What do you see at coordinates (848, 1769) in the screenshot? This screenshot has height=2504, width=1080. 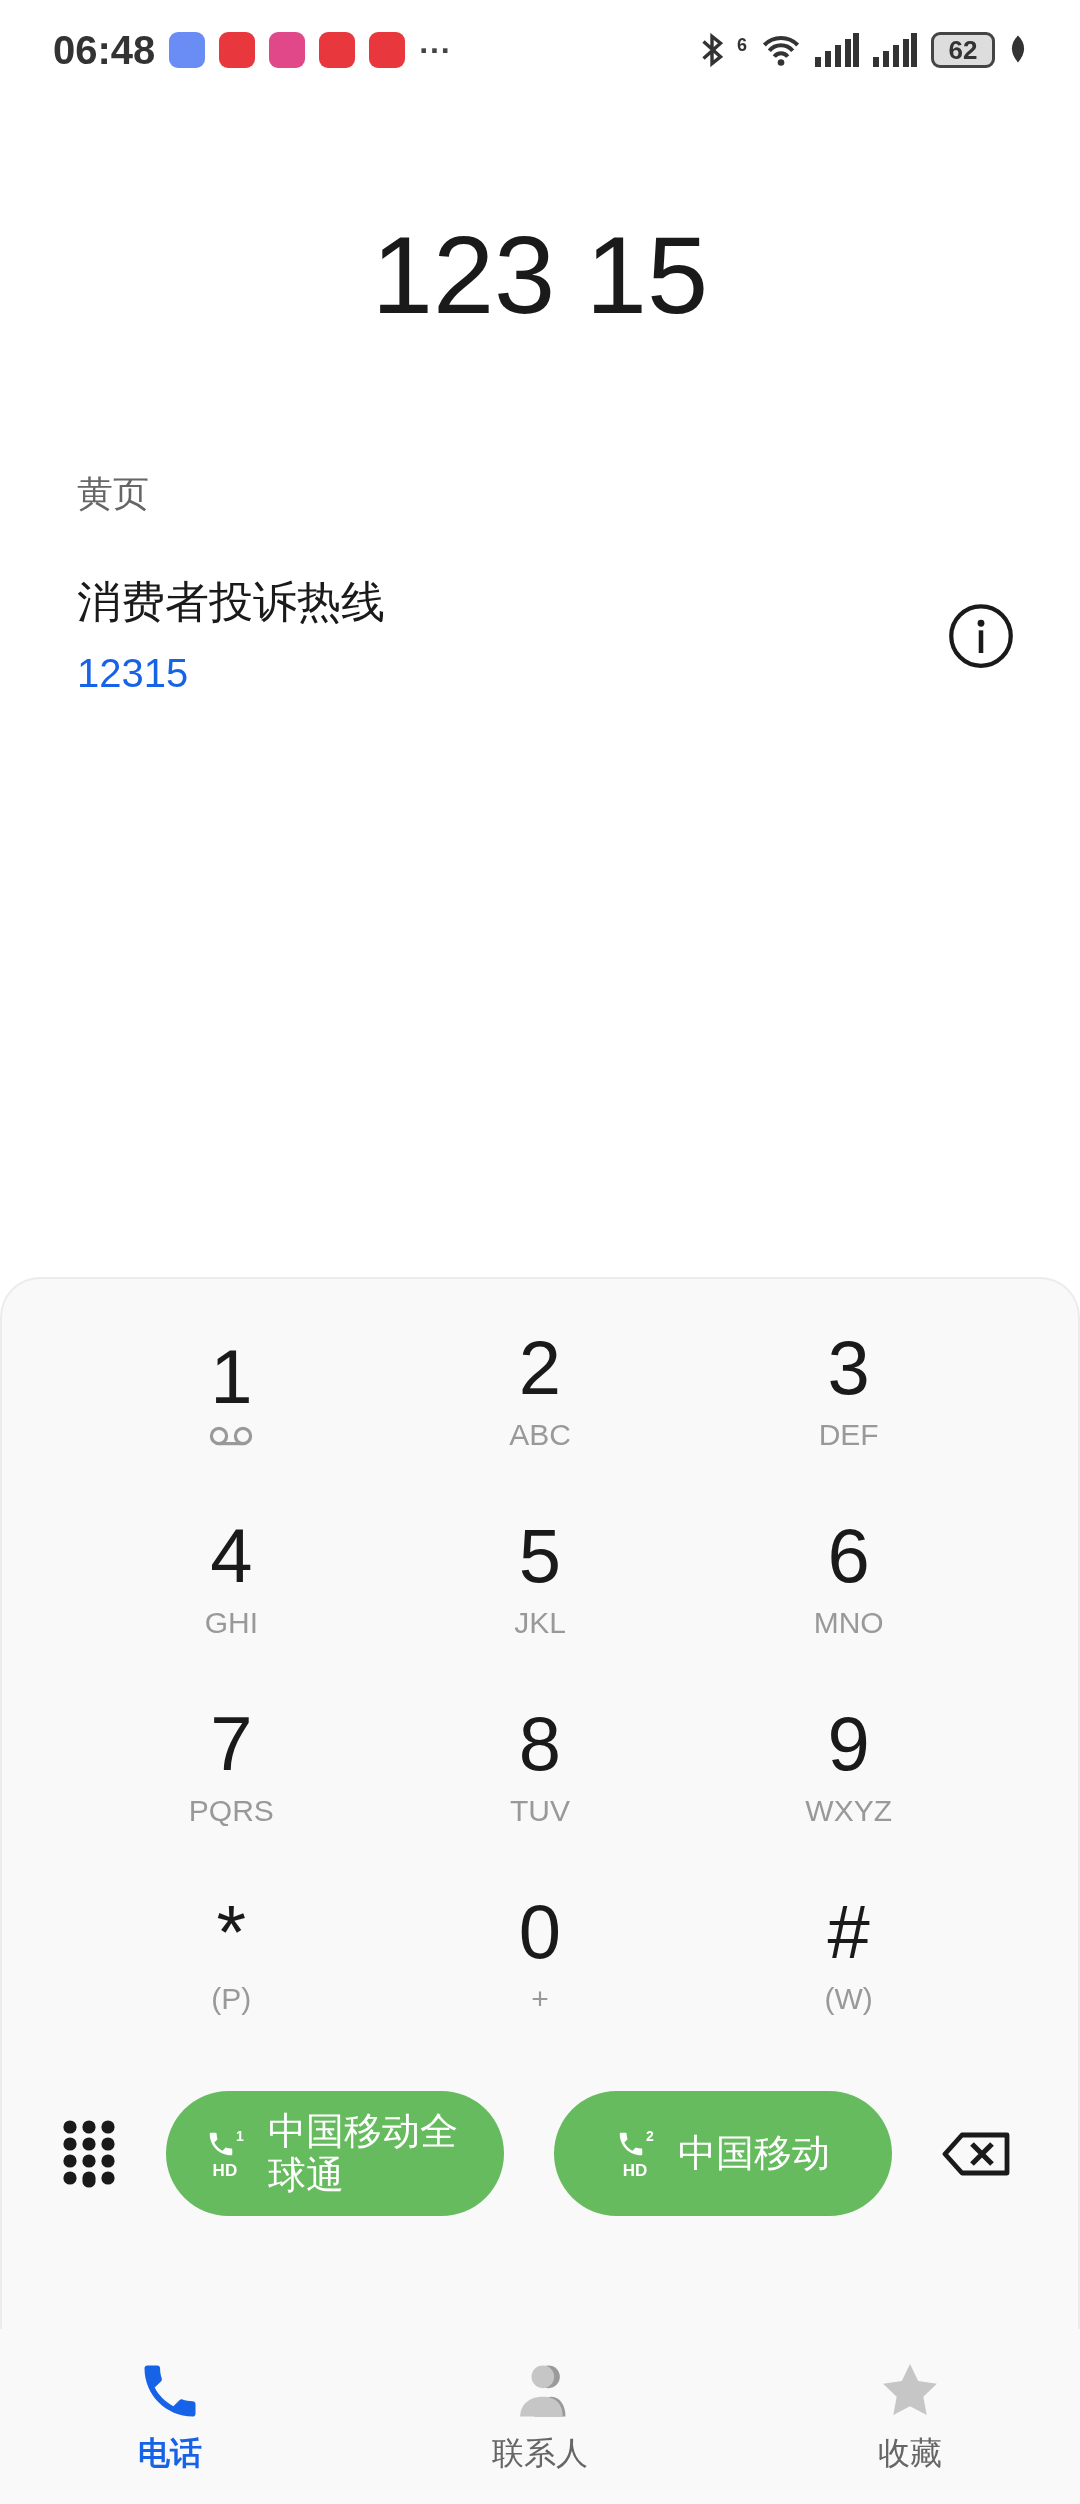 I see `dial-key: 9 WXYZ` at bounding box center [848, 1769].